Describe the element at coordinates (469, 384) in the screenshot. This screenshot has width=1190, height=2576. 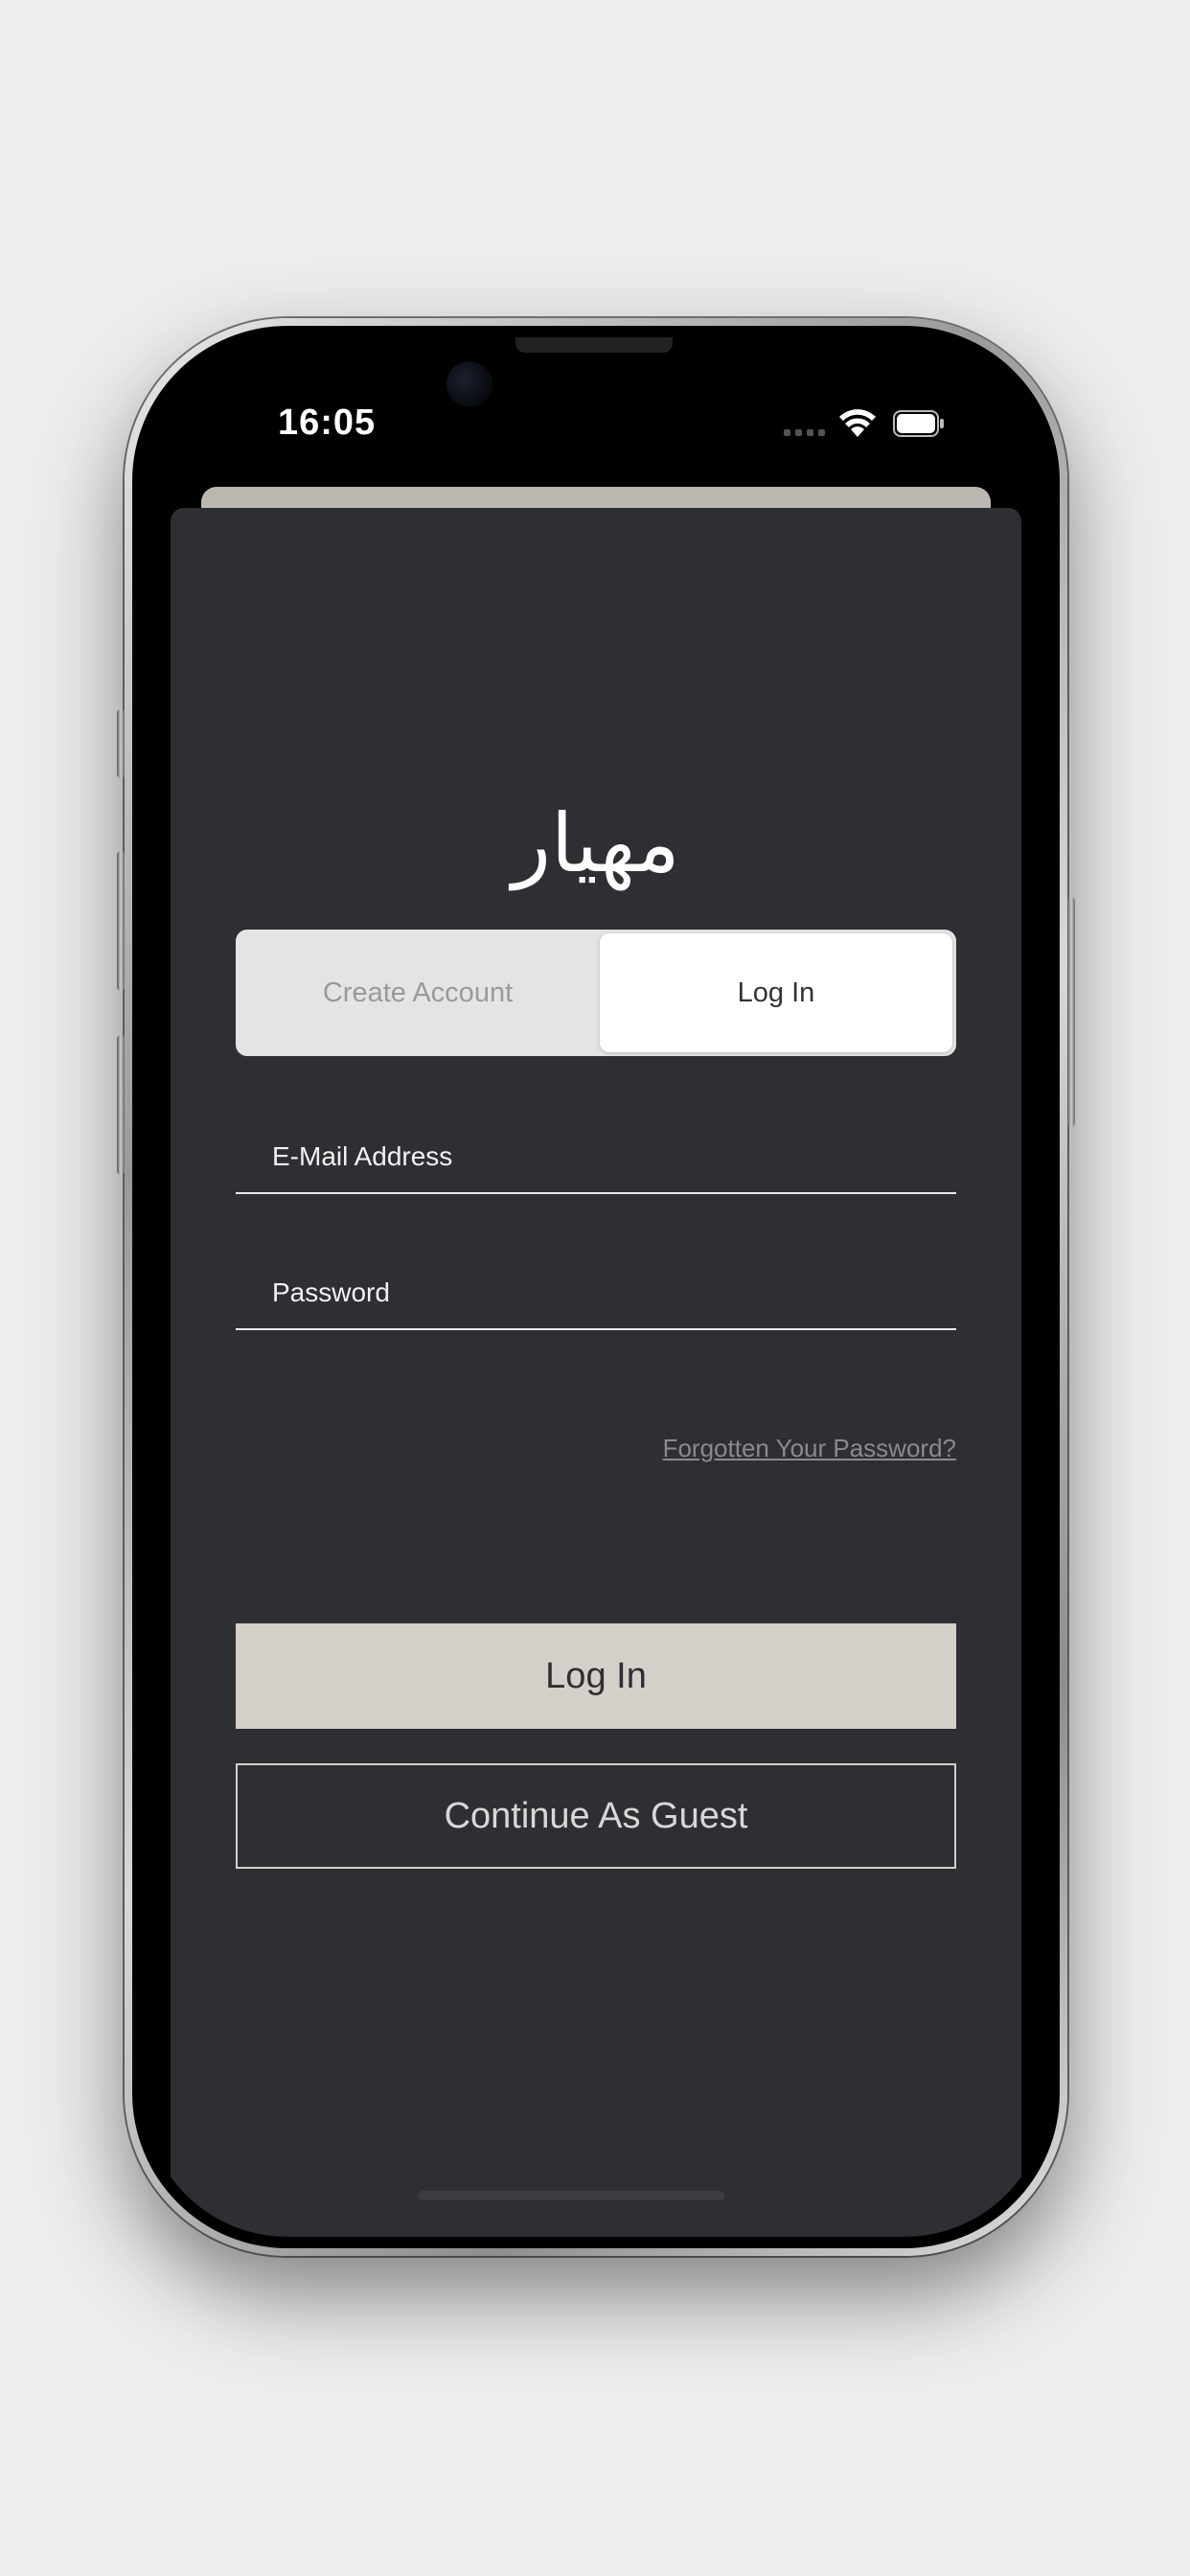
I see `front-camera` at that location.